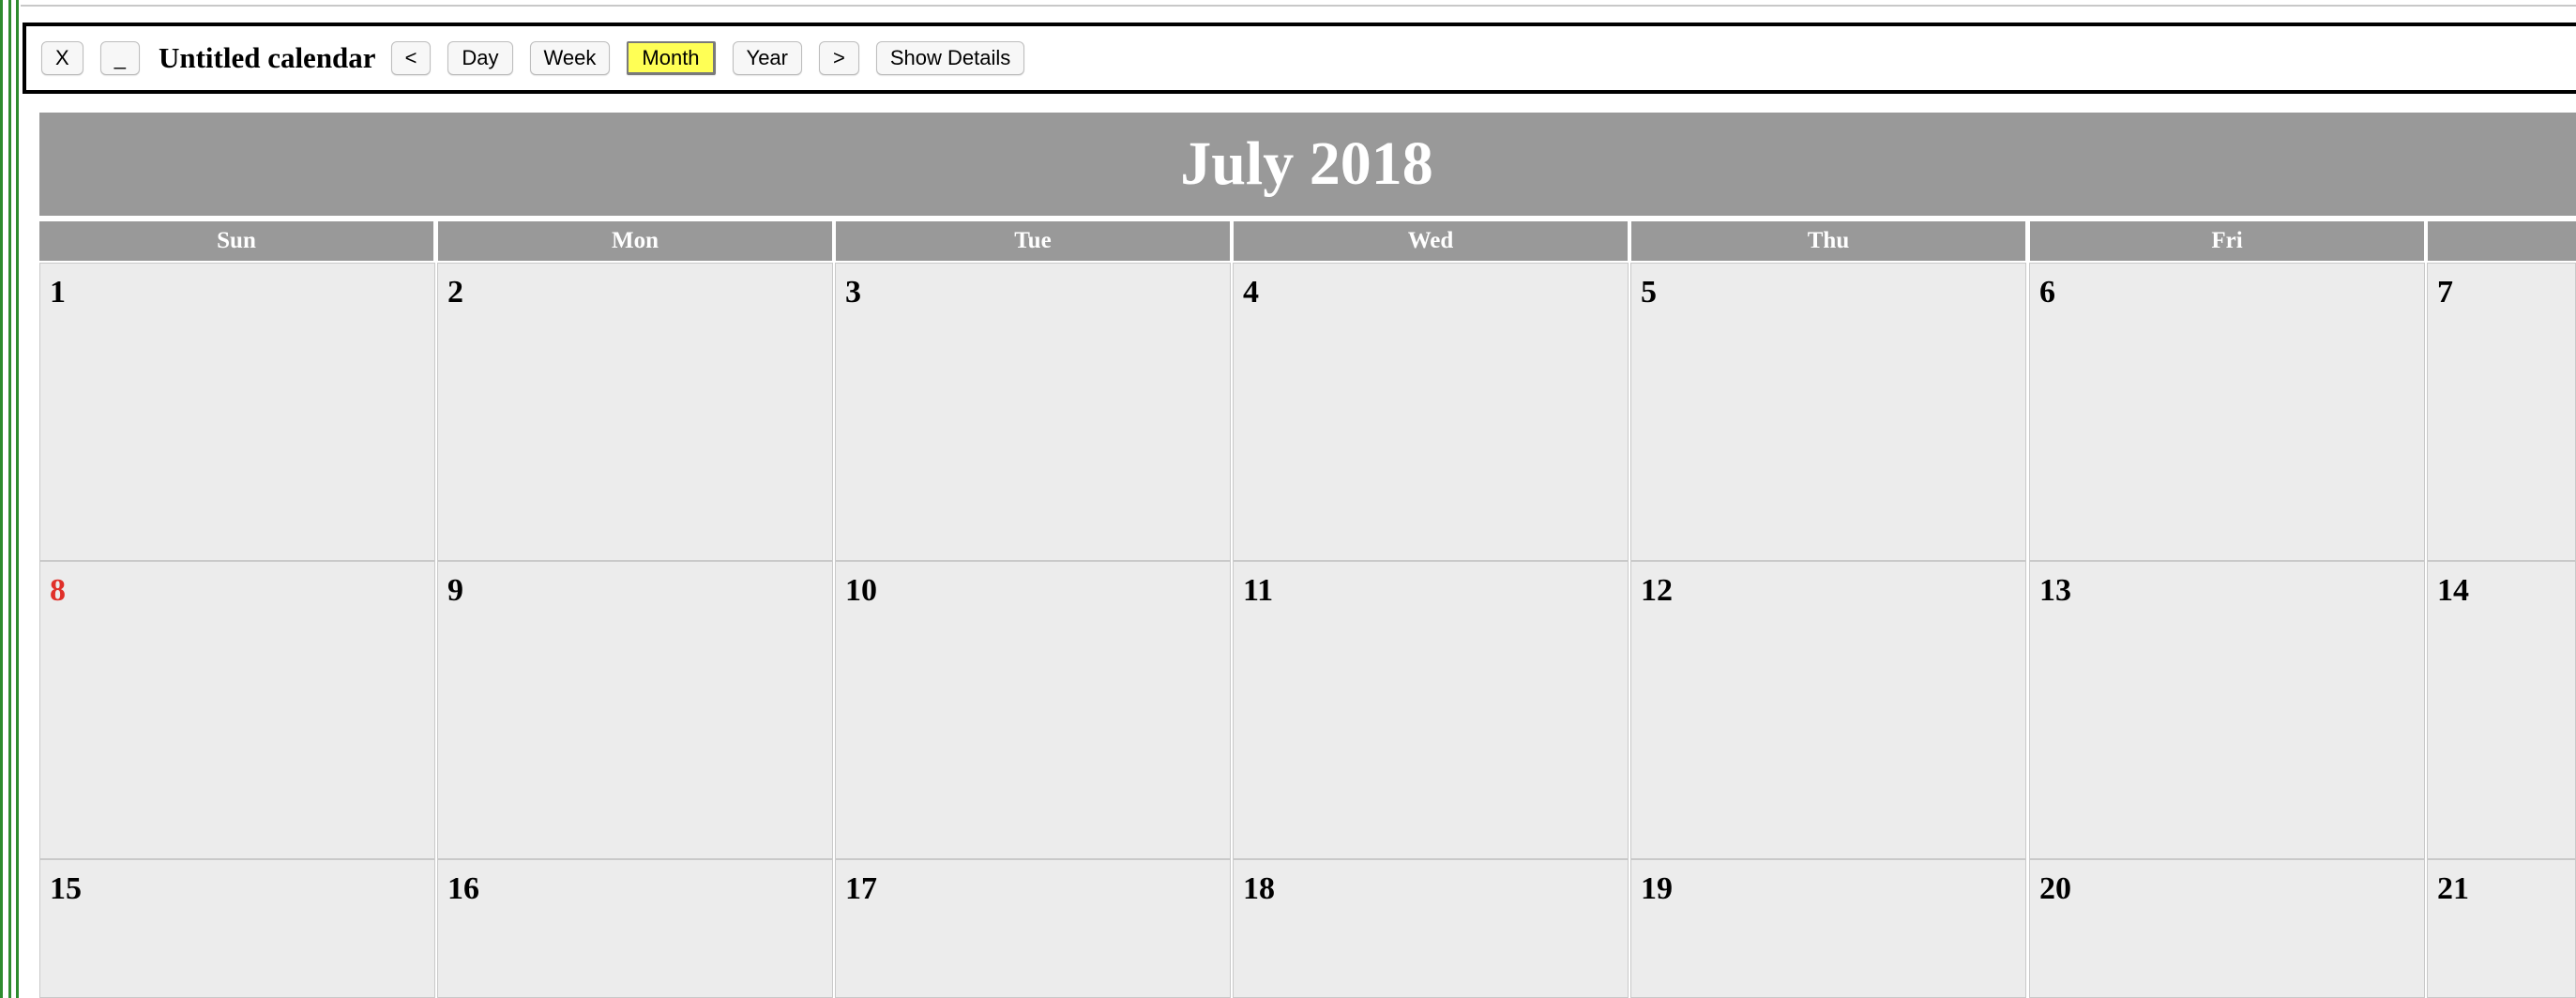  I want to click on day-cell: 1, so click(237, 412).